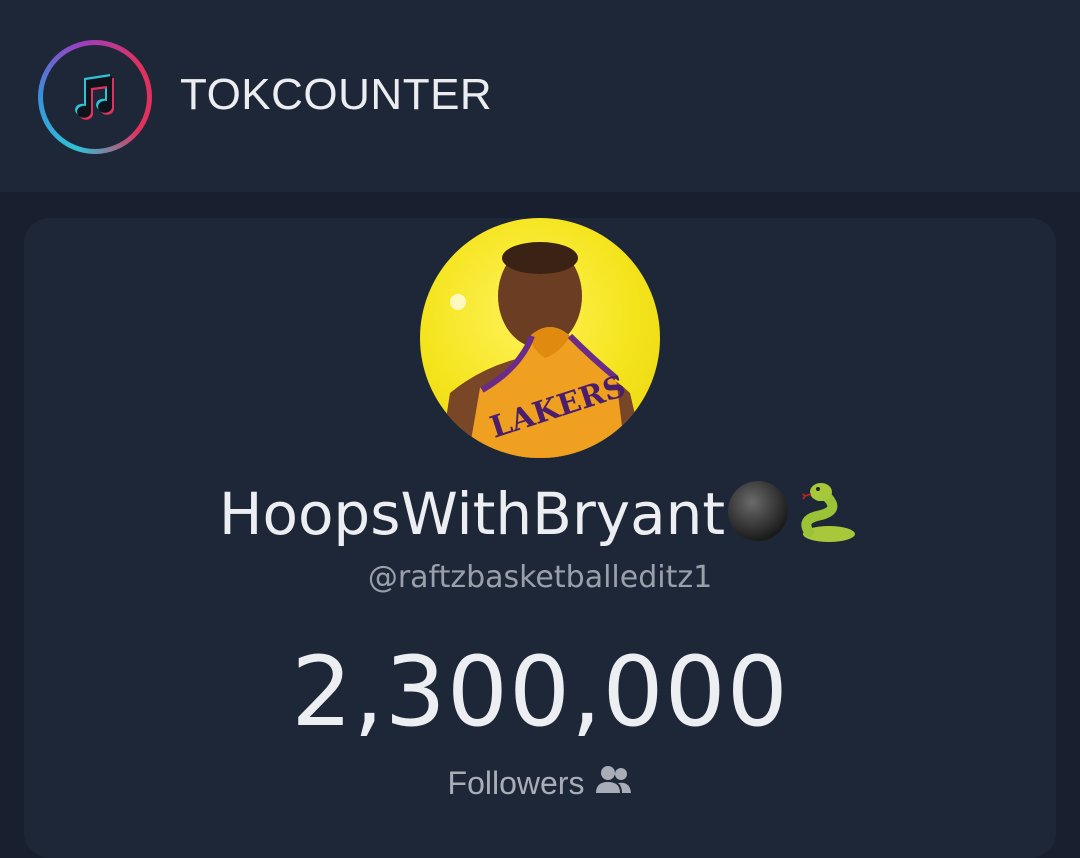  What do you see at coordinates (472, 514) in the screenshot?
I see `display-name-text: HoopsWithBryant` at bounding box center [472, 514].